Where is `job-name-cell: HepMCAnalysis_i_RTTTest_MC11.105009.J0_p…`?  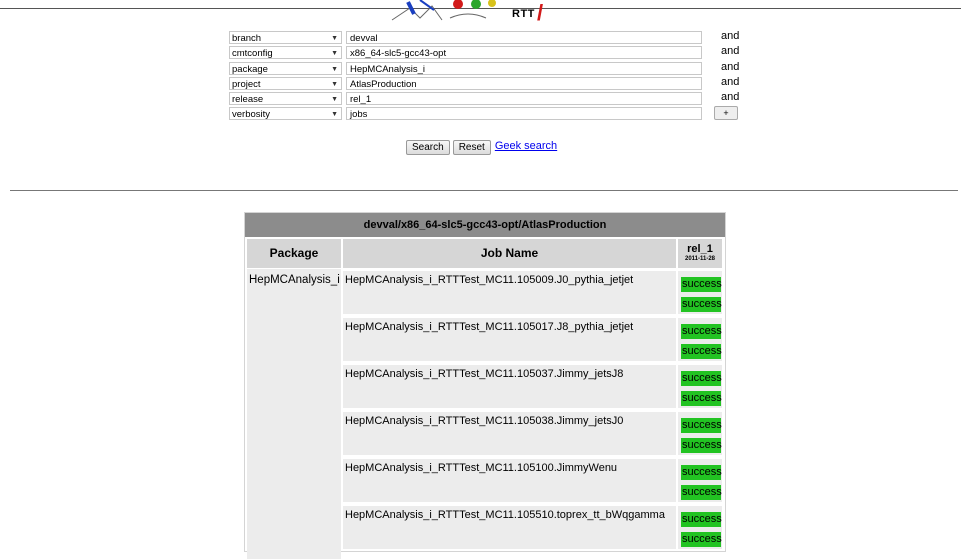 job-name-cell: HepMCAnalysis_i_RTTTest_MC11.105009.J0_p… is located at coordinates (509, 292).